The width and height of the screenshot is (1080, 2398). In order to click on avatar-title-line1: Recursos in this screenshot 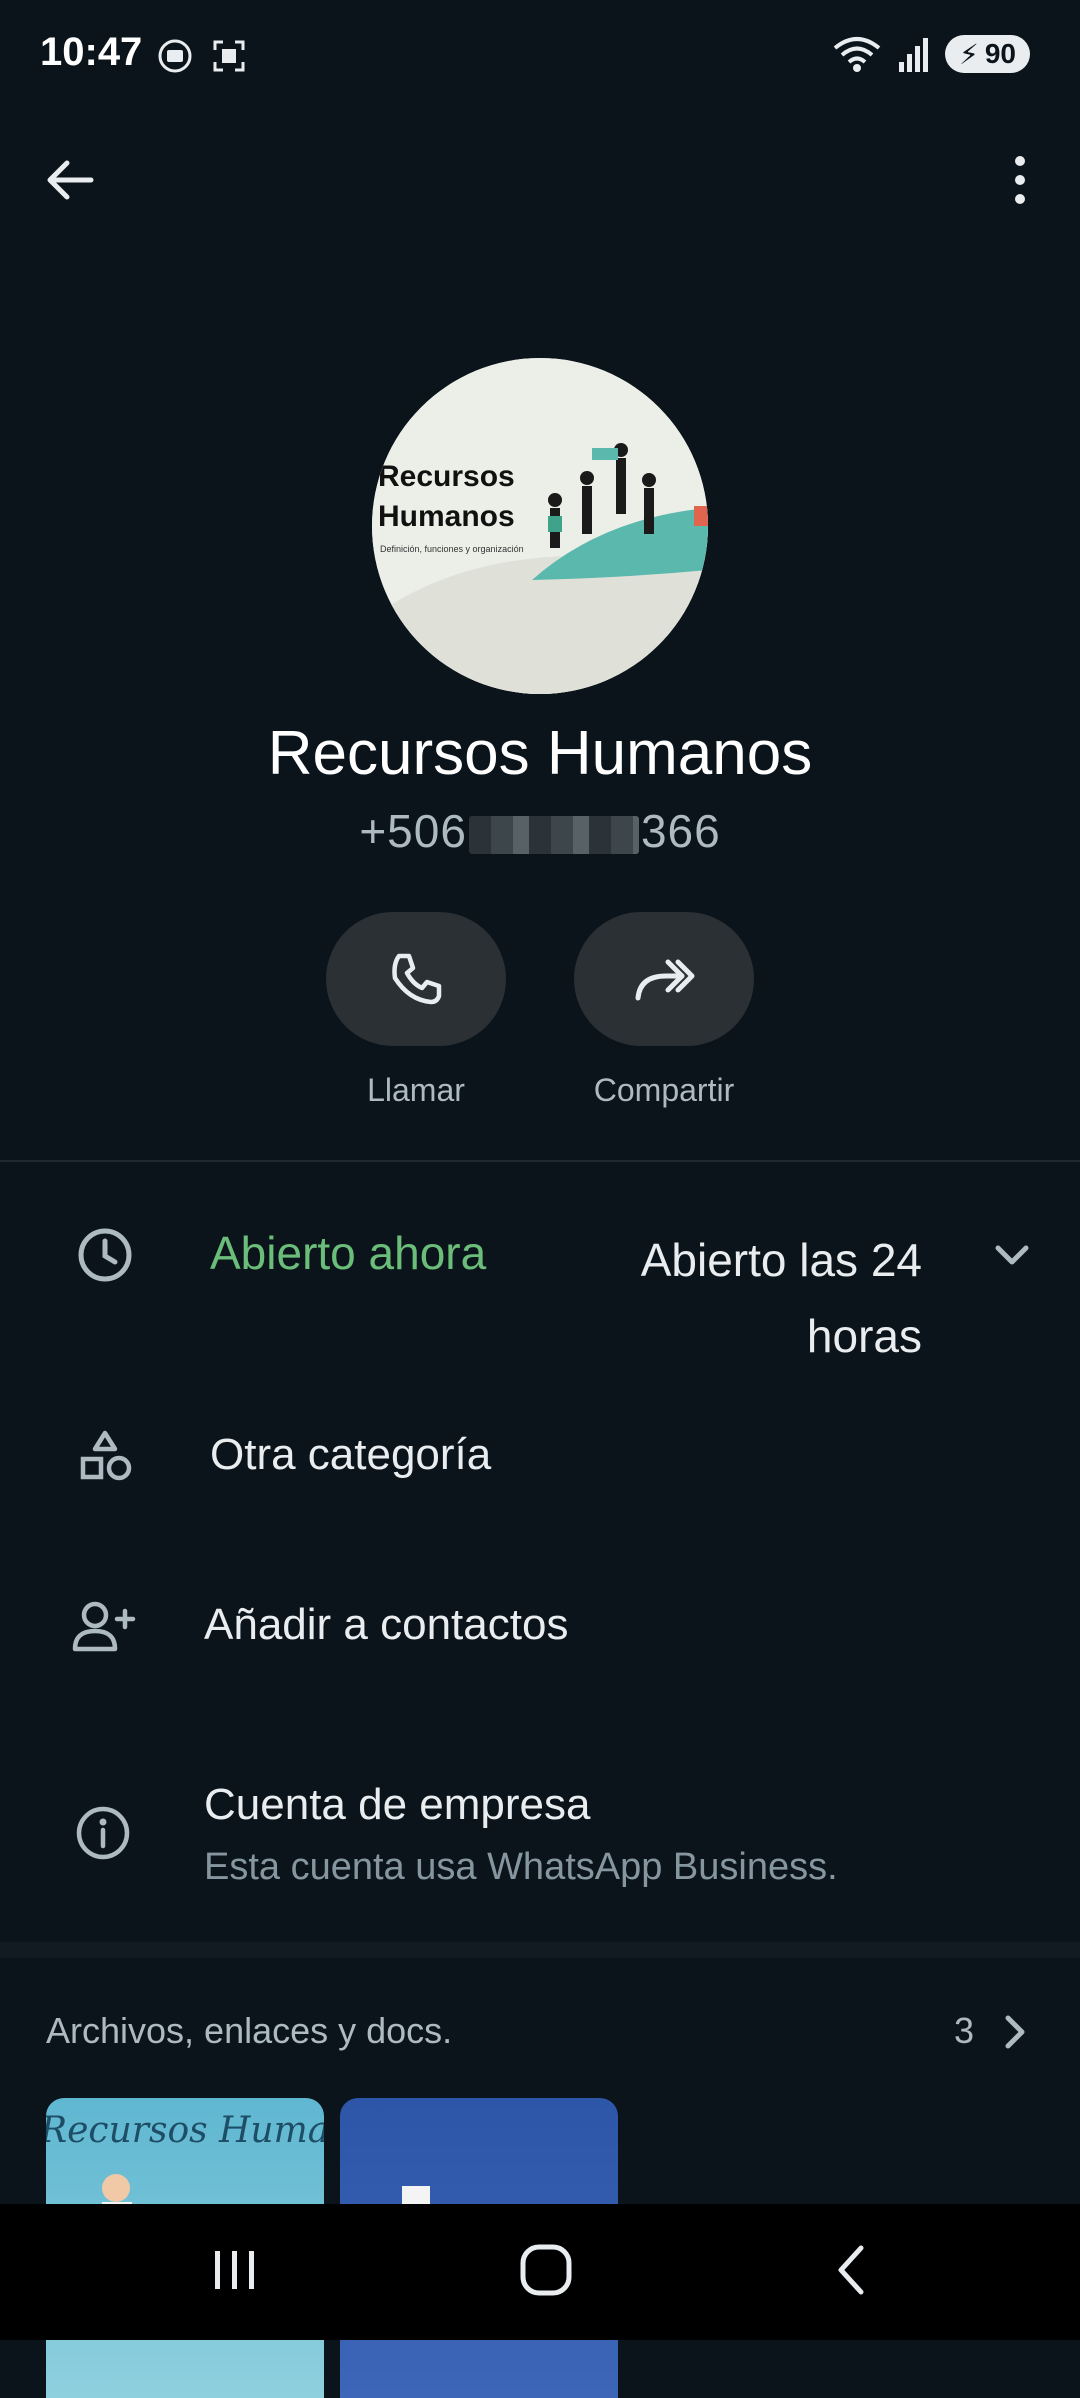, I will do `click(446, 476)`.